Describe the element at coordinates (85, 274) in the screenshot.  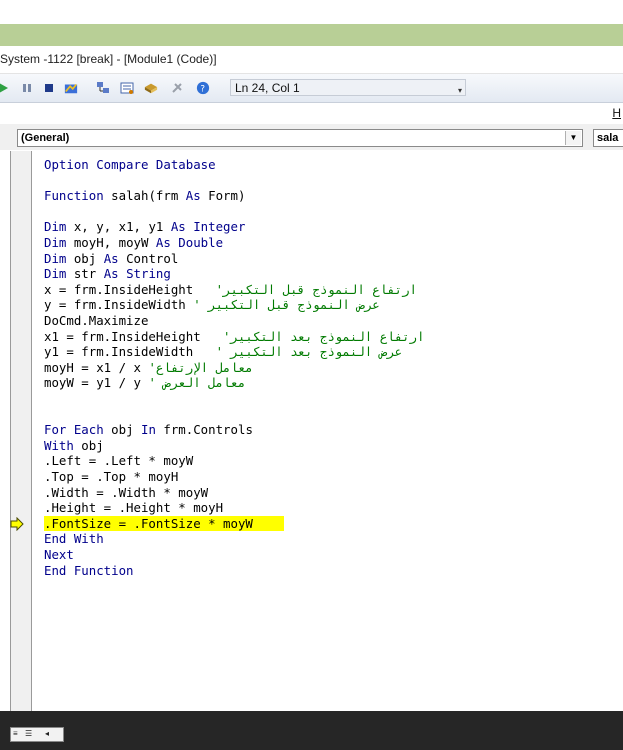
I see `code-text: str` at that location.